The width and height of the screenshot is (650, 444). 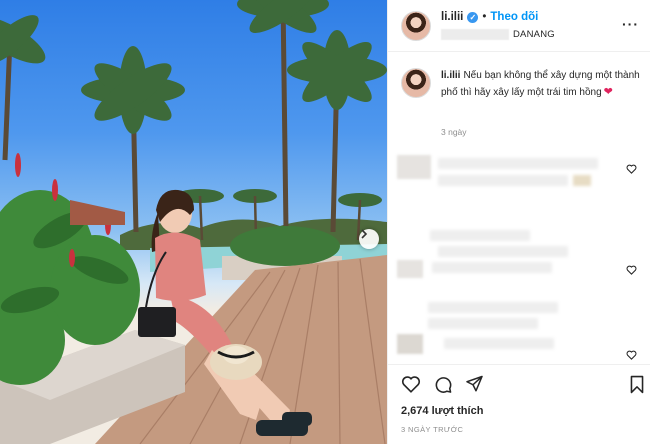 I want to click on next-photo-button, so click(x=369, y=239).